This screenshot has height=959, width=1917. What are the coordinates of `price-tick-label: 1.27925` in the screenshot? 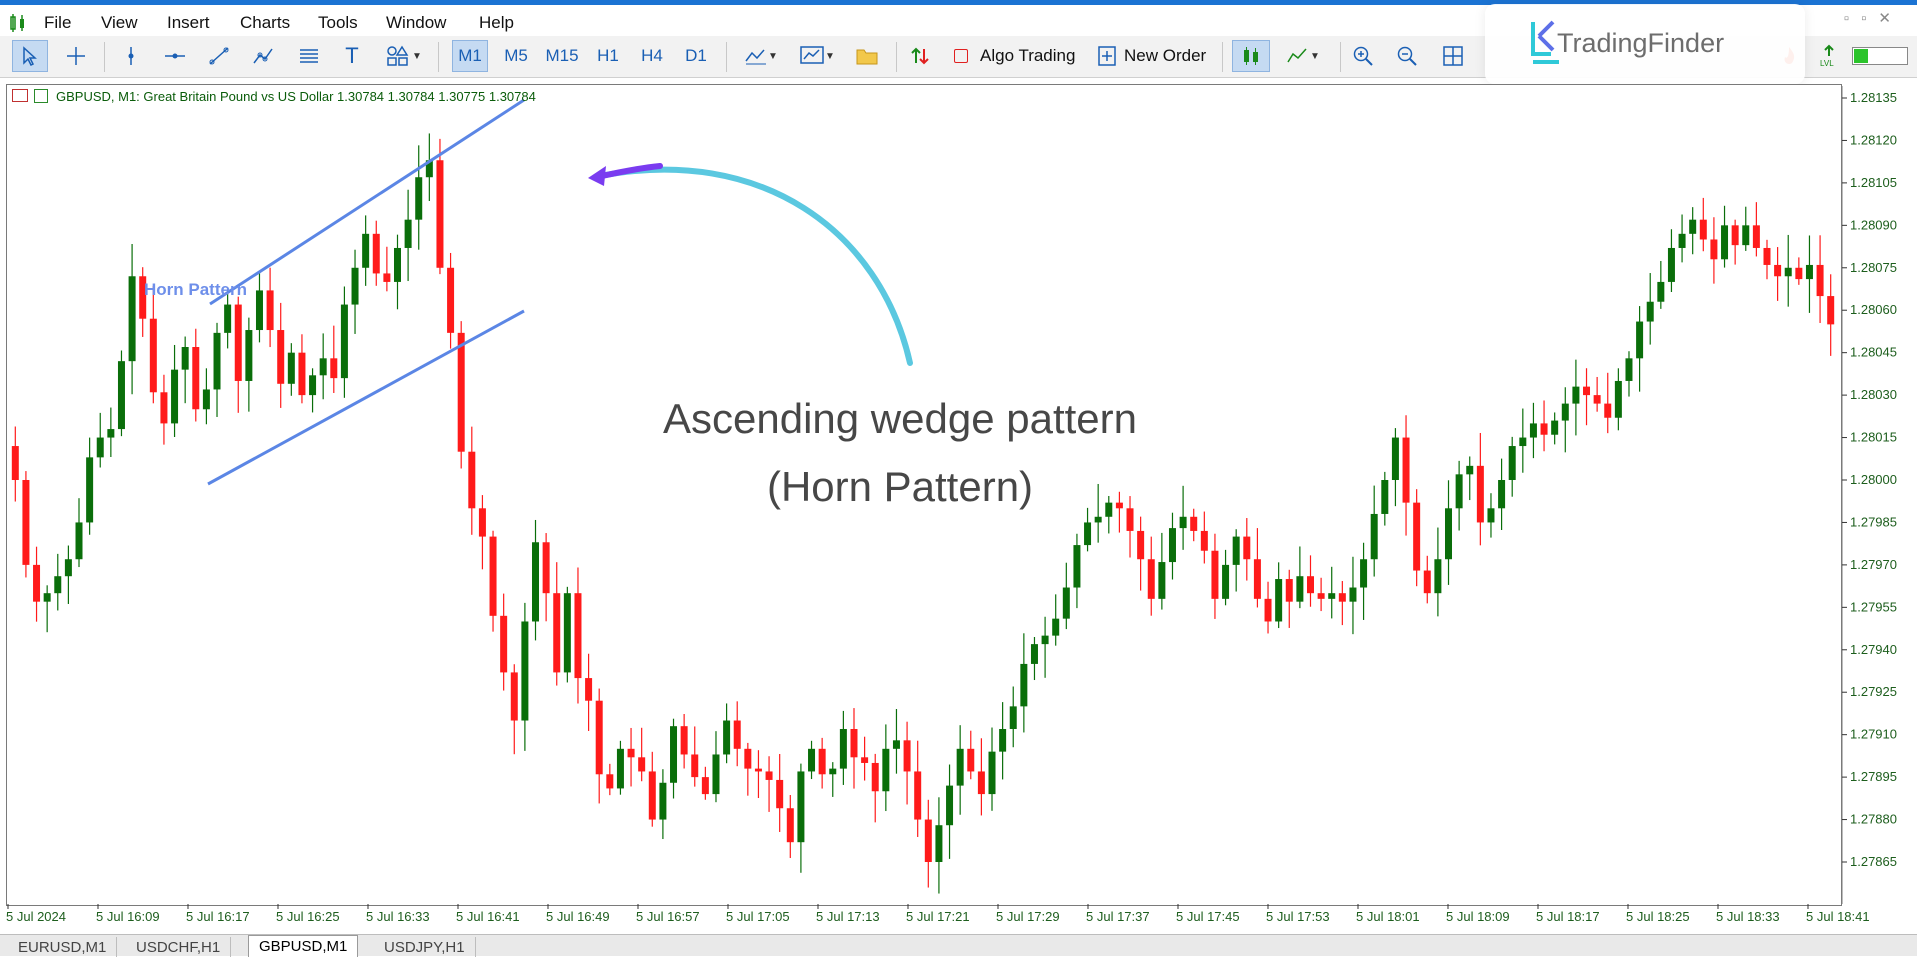 It's located at (1873, 691).